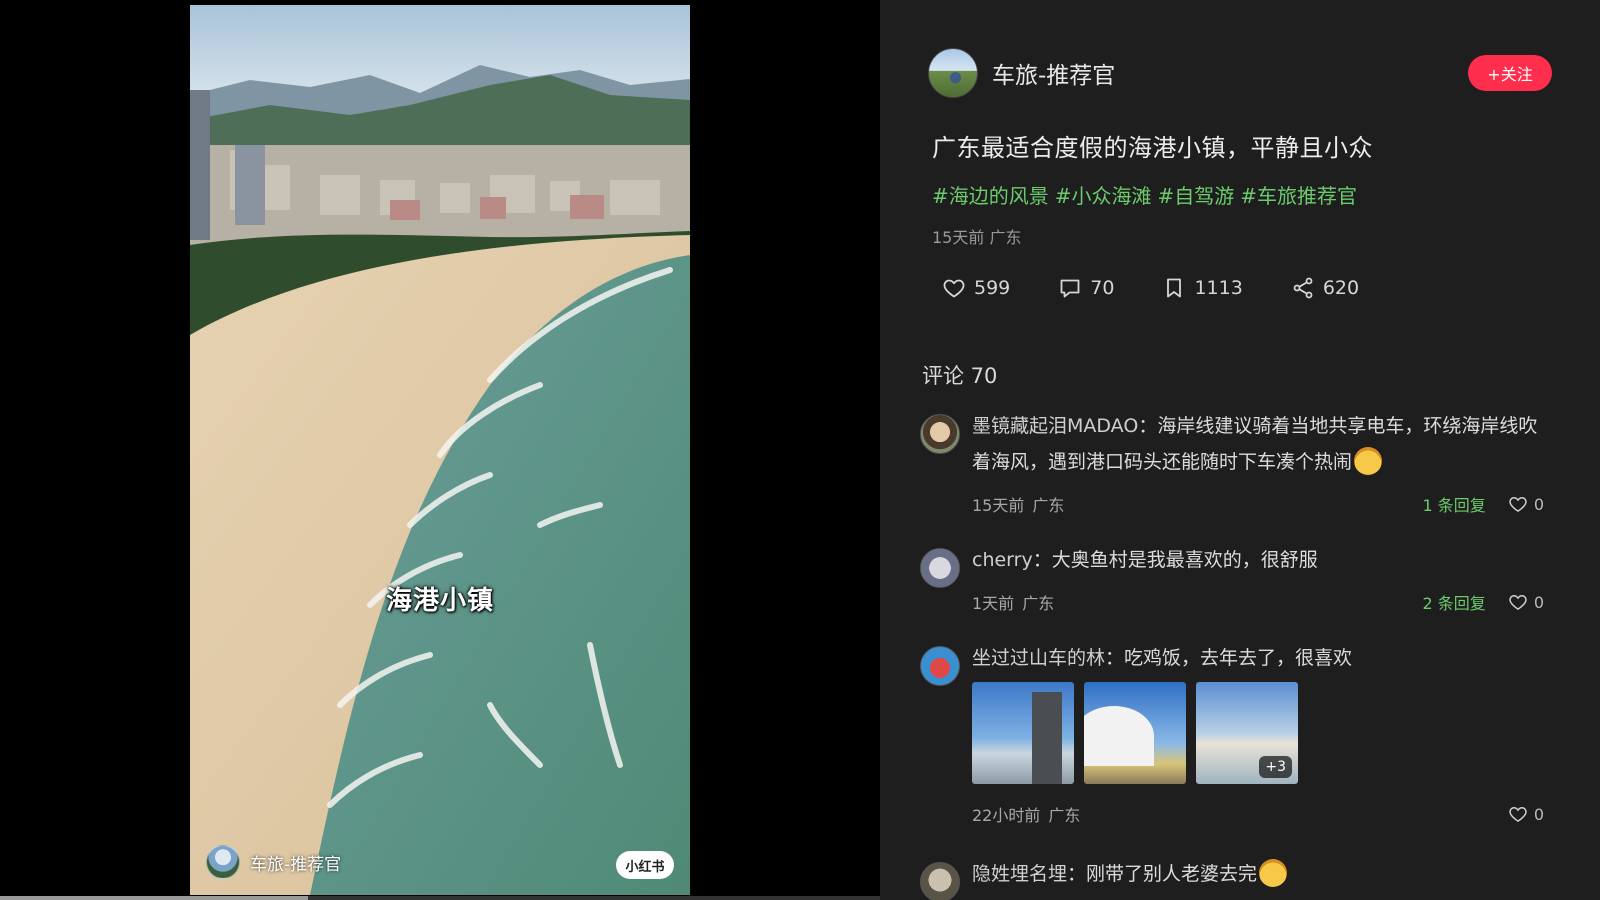 The width and height of the screenshot is (1600, 900). Describe the element at coordinates (1086, 288) in the screenshot. I see `comment-button: 70` at that location.